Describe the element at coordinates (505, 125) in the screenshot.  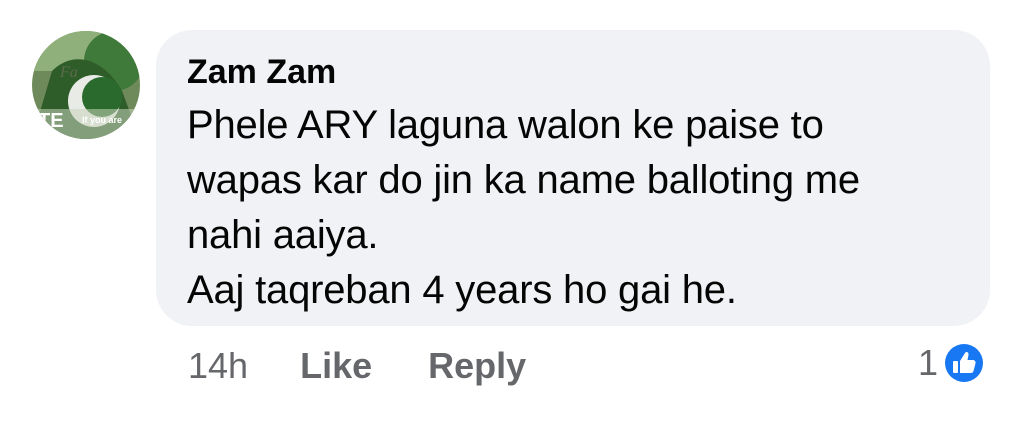
I see `comment-text-line: Phele ARY laguna walon ke paise to` at that location.